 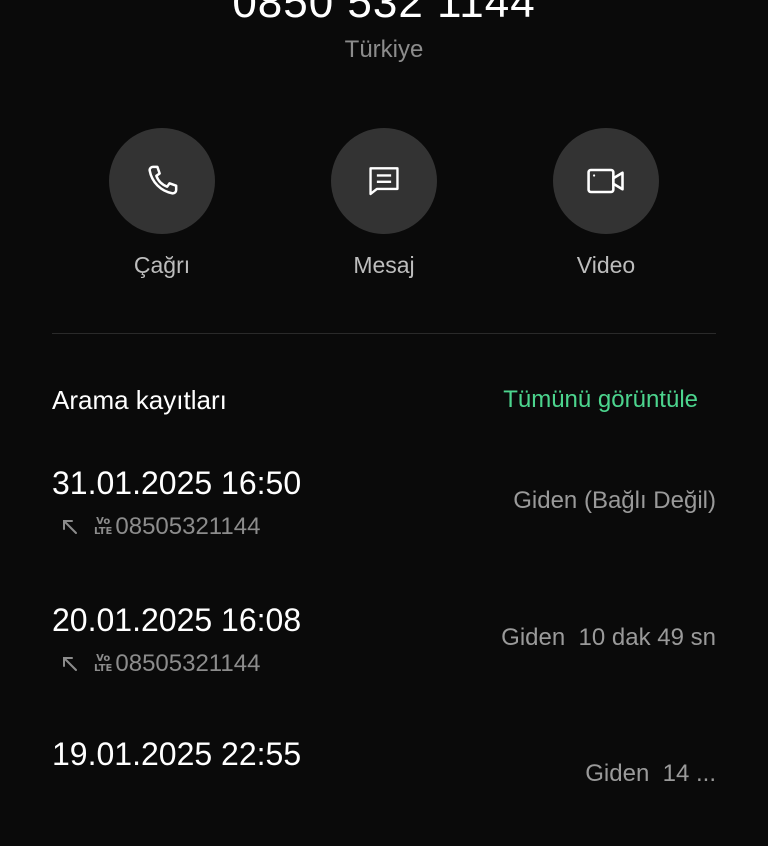 I want to click on contact-country: Türkiye, so click(x=384, y=49).